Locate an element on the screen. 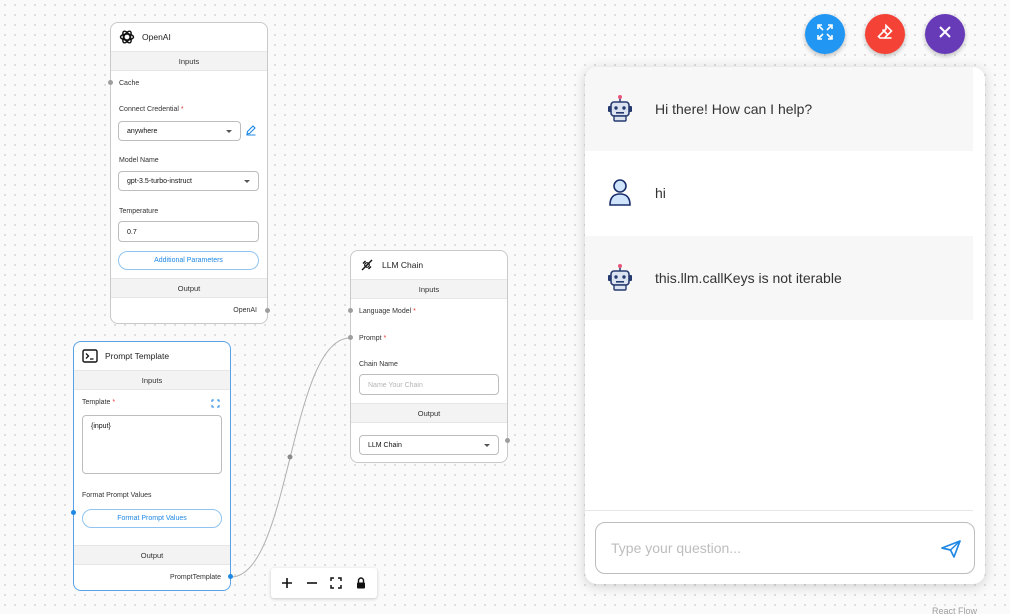  close-chat-button is located at coordinates (945, 34).